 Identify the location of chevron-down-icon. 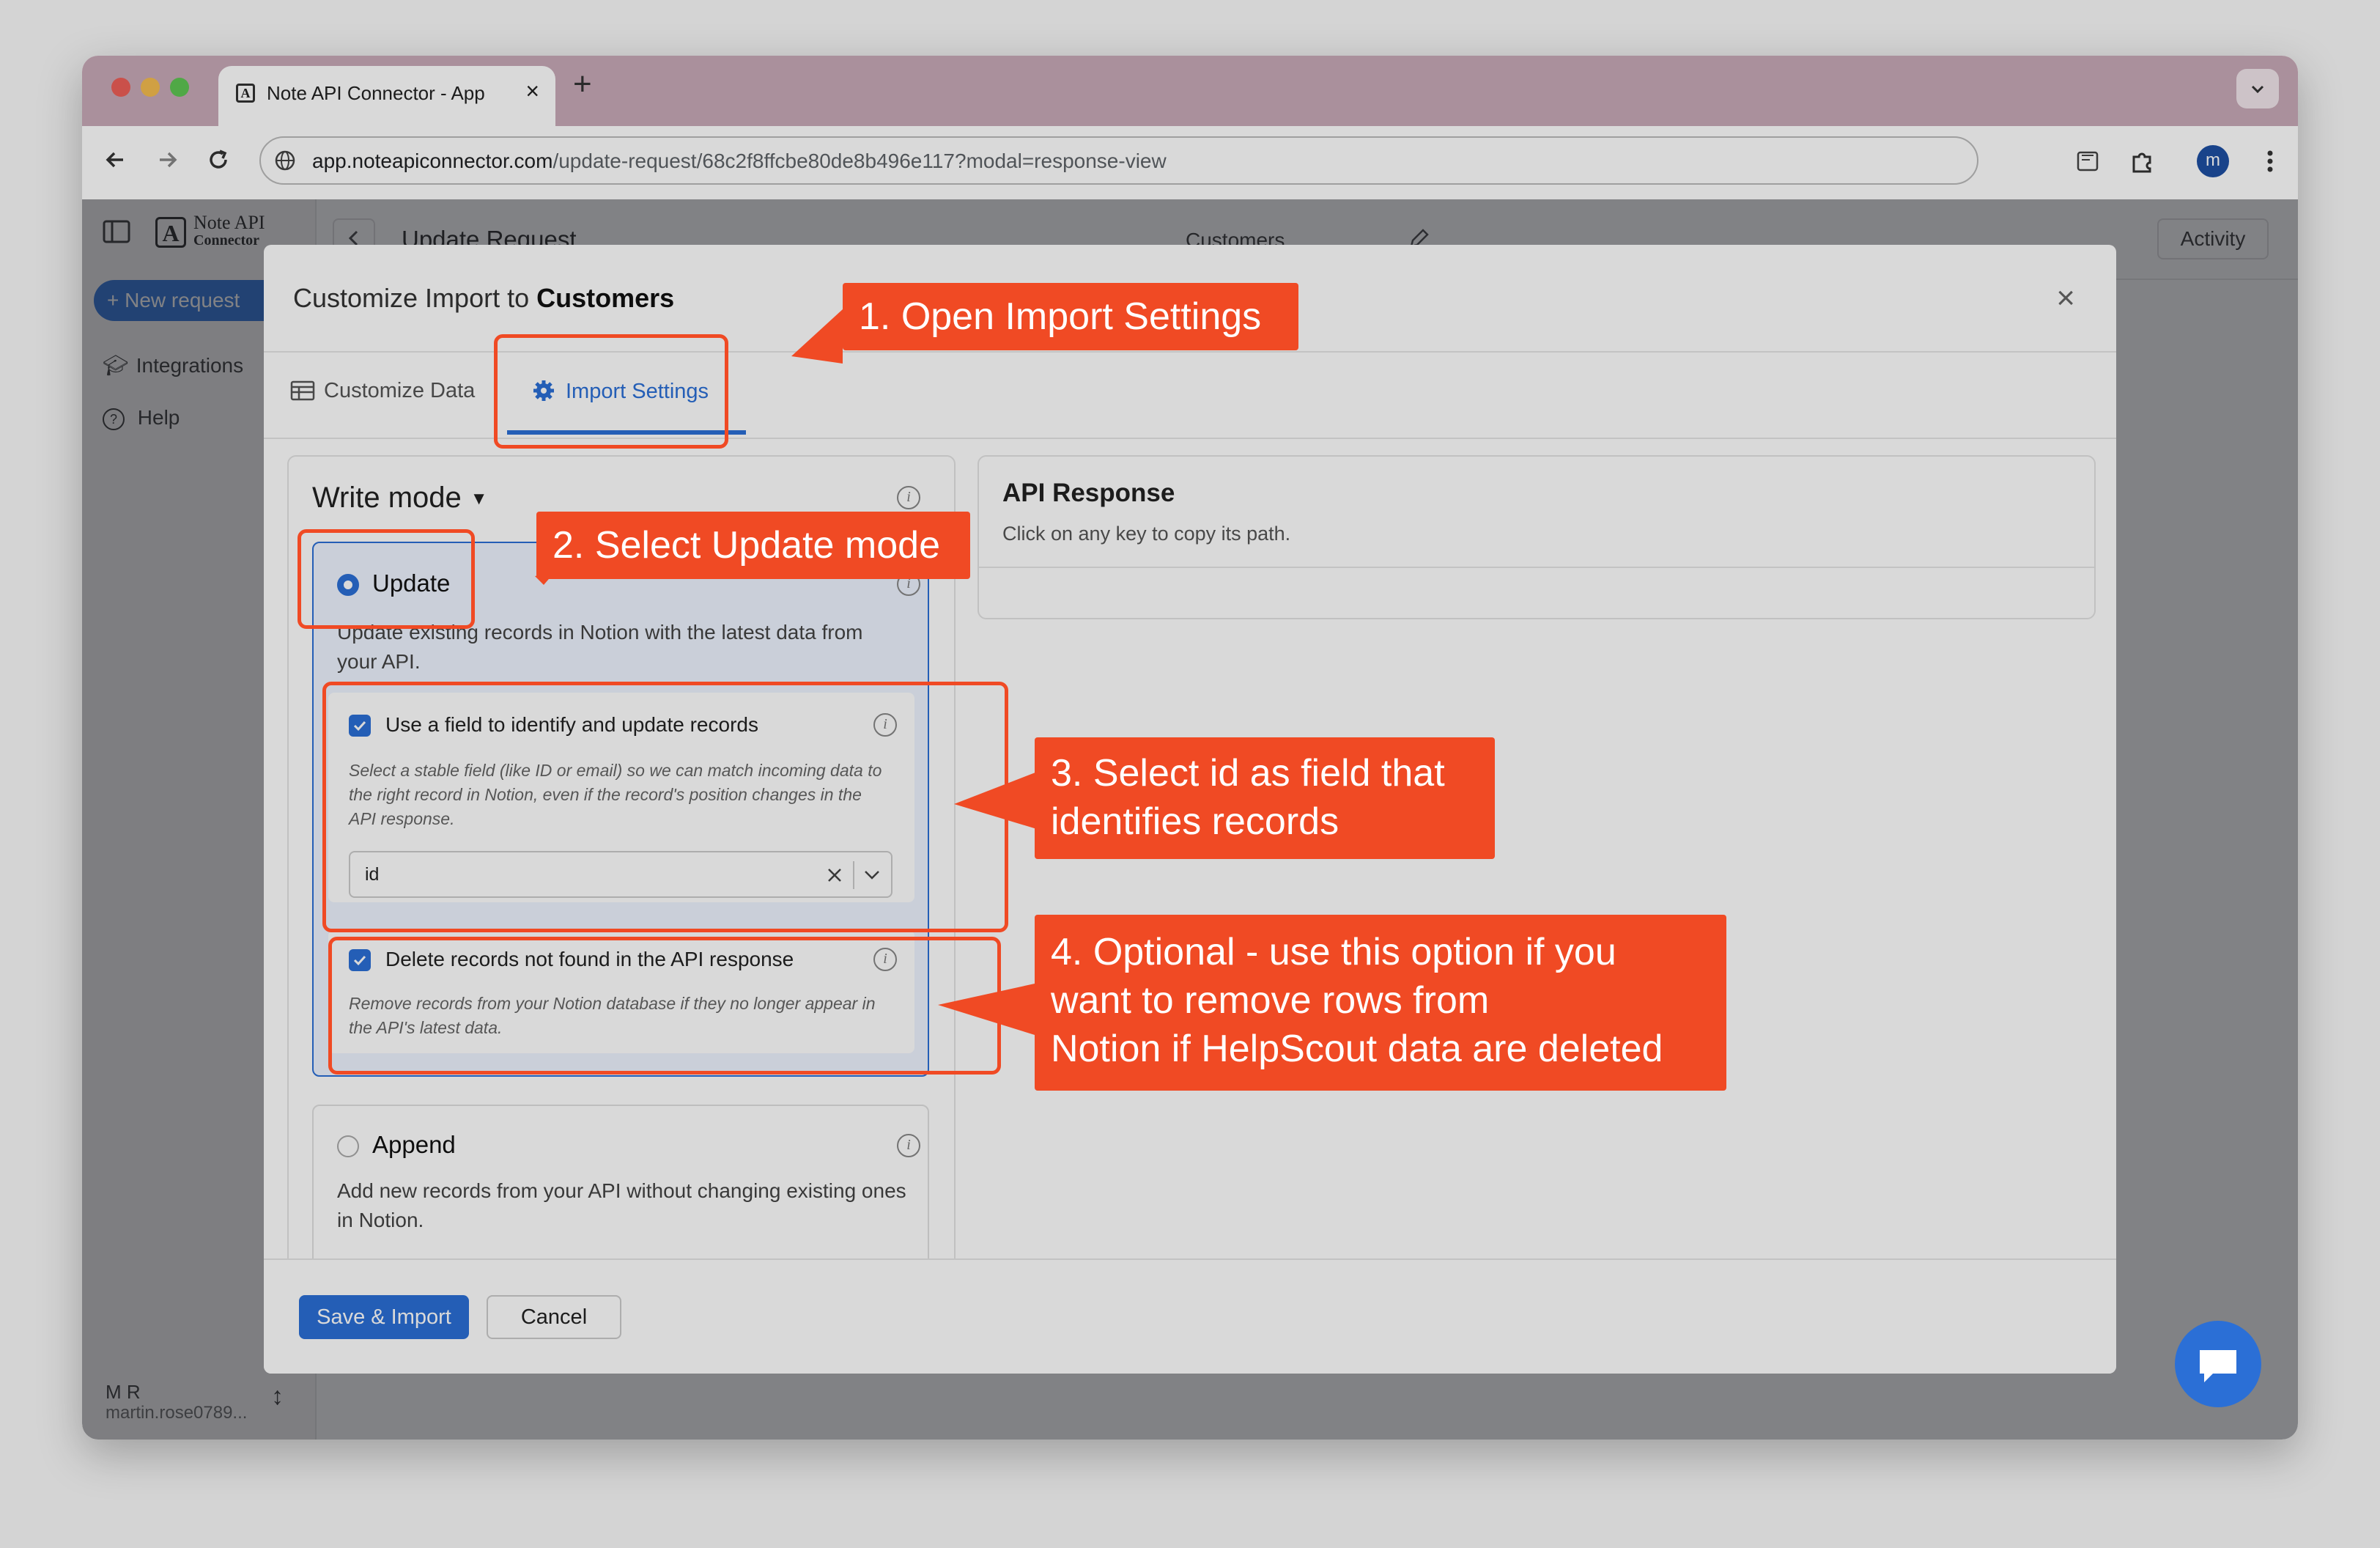
(2257, 89).